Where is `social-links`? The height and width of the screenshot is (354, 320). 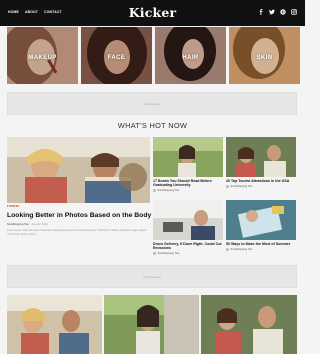 social-links is located at coordinates (277, 12).